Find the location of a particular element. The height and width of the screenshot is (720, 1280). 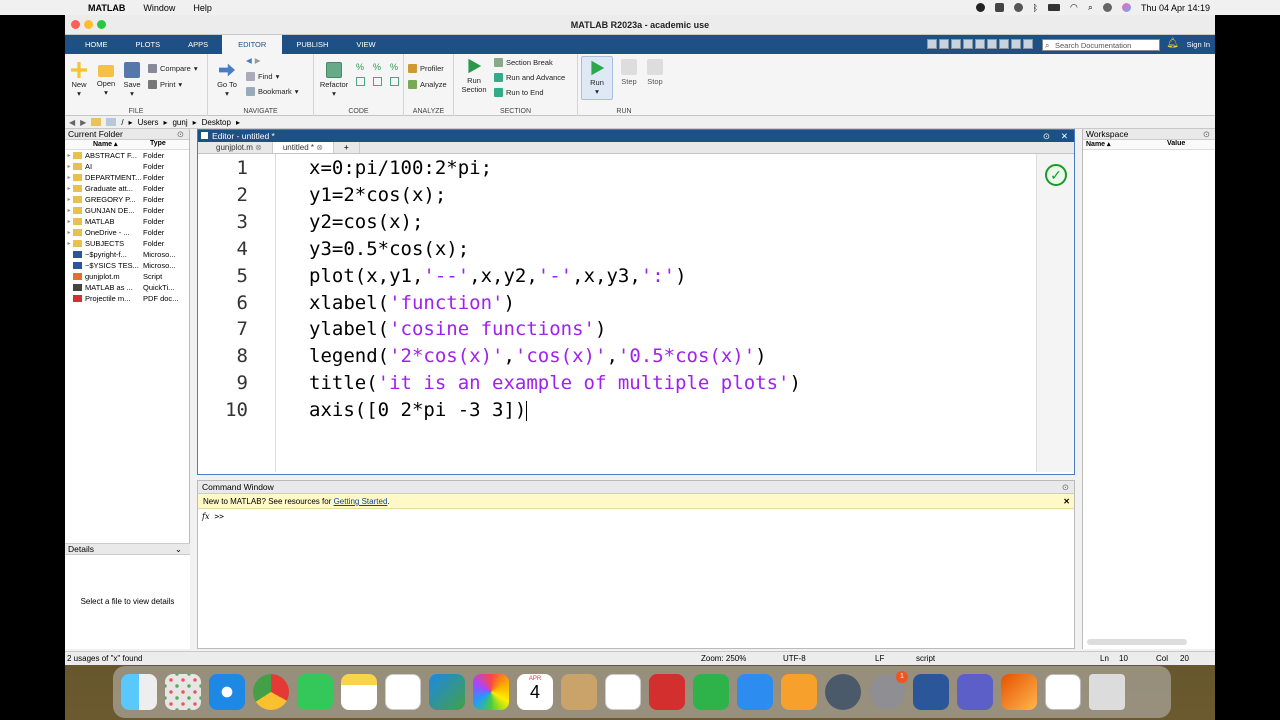

path-users: Users is located at coordinates (148, 122).